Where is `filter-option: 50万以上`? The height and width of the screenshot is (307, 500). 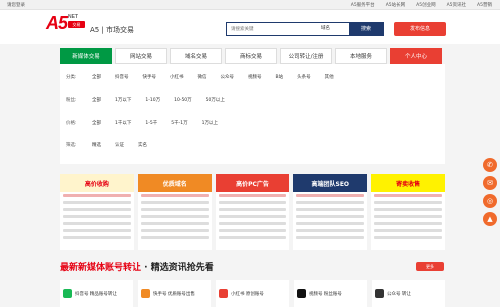 filter-option: 50万以上 is located at coordinates (215, 100).